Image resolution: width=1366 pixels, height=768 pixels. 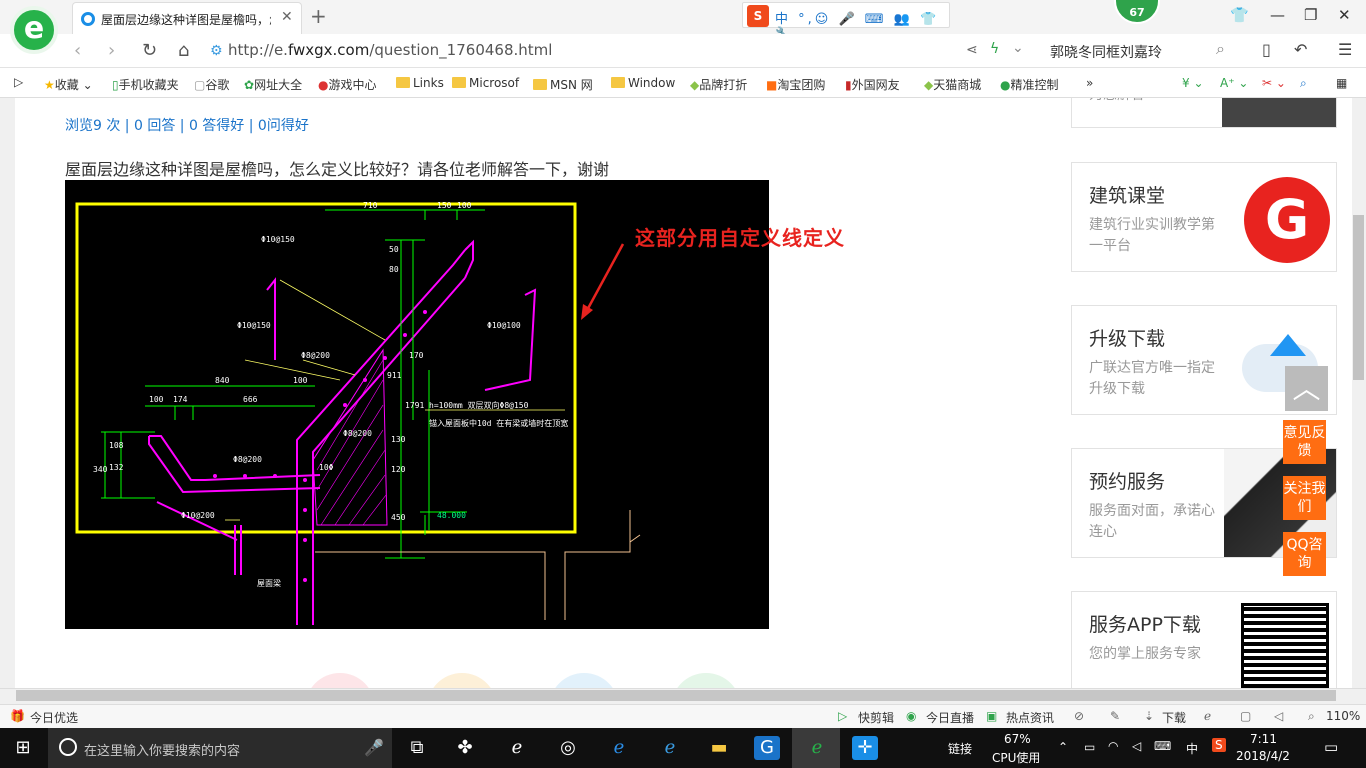 What do you see at coordinates (865, 748) in the screenshot?
I see `teamviewer-icon: ✛` at bounding box center [865, 748].